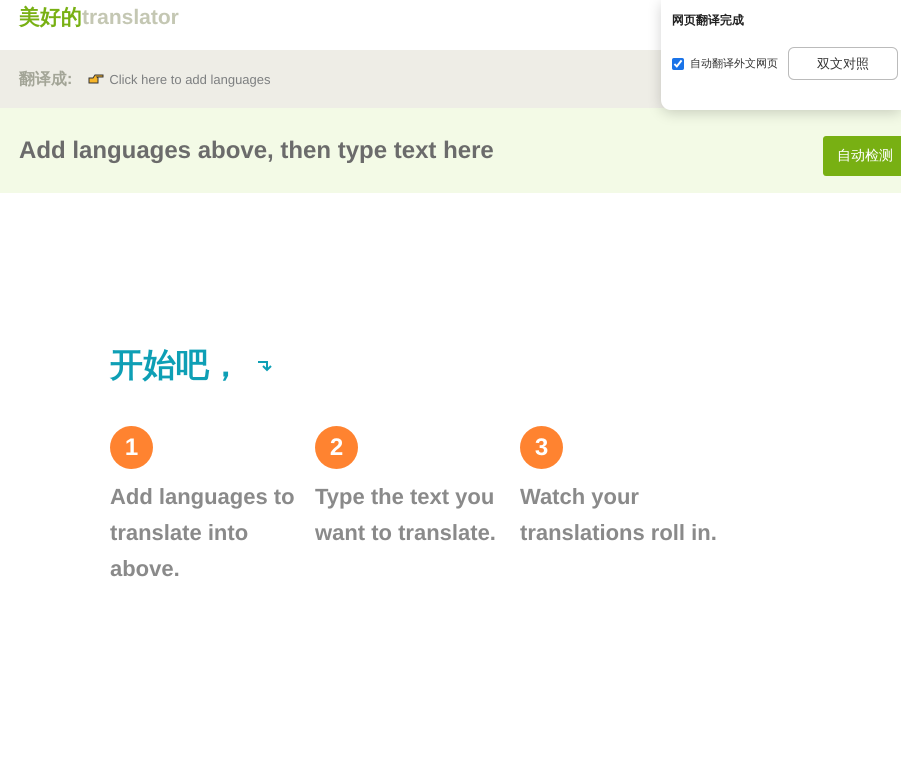 Image resolution: width=901 pixels, height=775 pixels. Describe the element at coordinates (336, 447) in the screenshot. I see `step-number: 2` at that location.